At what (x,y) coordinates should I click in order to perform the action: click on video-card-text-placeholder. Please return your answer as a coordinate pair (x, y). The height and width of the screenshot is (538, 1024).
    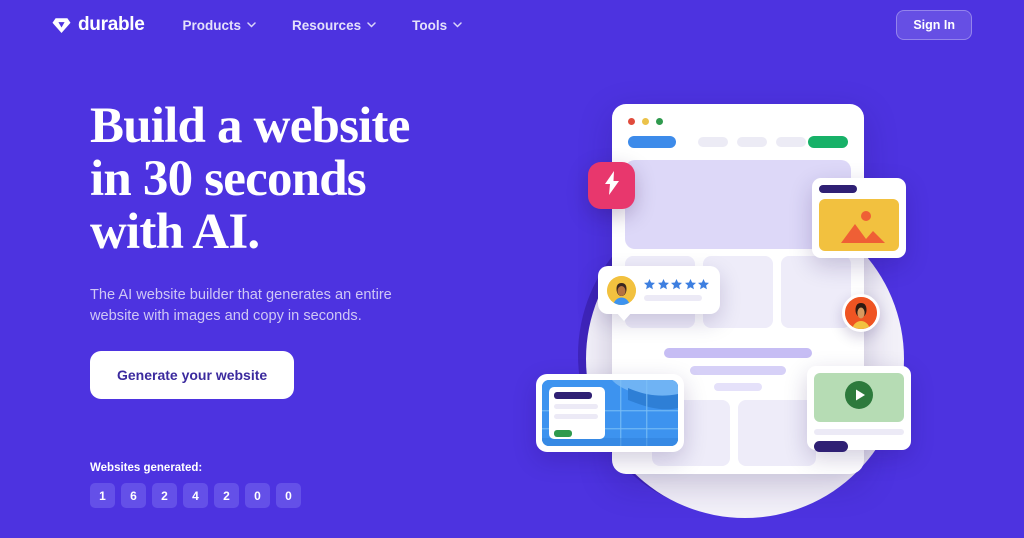
    Looking at the image, I should click on (859, 432).